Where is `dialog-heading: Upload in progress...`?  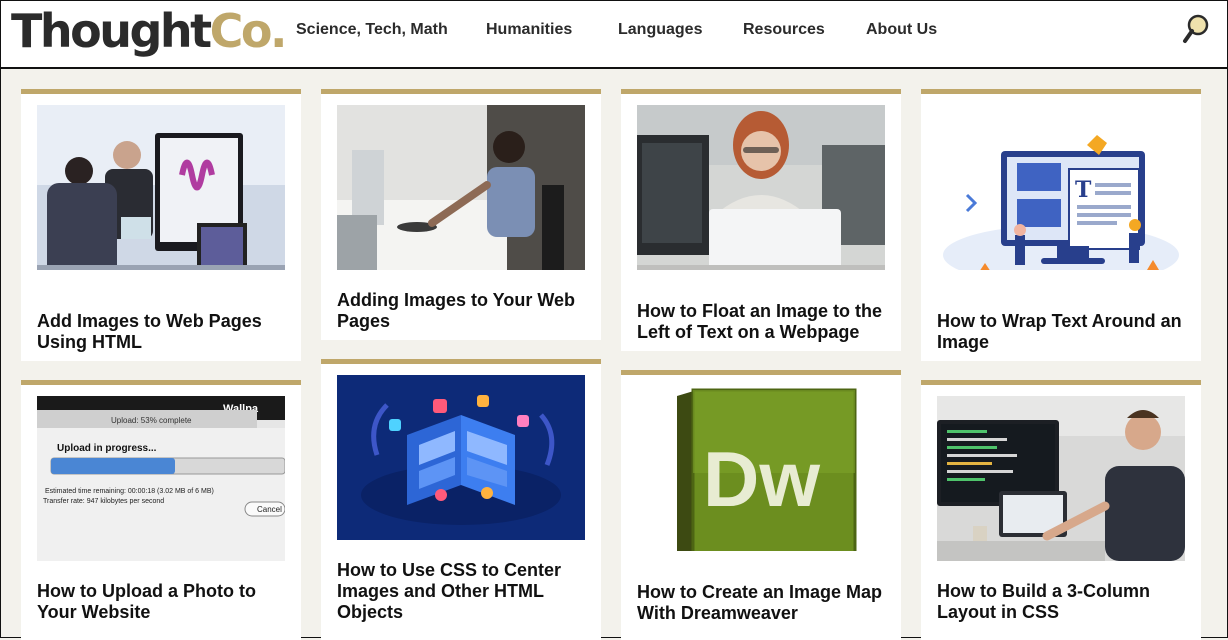
dialog-heading: Upload in progress... is located at coordinates (107, 448).